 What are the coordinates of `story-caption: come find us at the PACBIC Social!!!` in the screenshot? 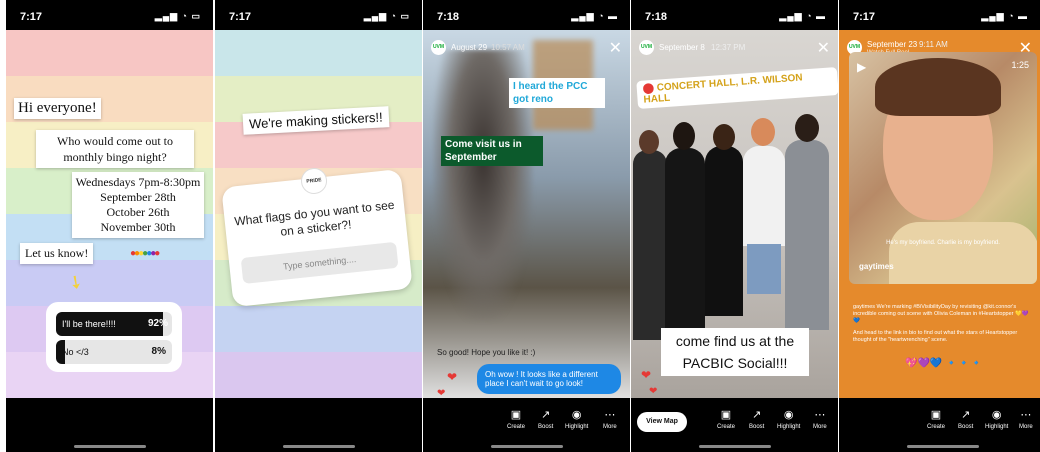 It's located at (735, 352).